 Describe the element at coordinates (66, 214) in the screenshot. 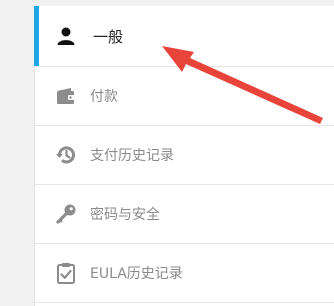

I see `key-icon` at that location.